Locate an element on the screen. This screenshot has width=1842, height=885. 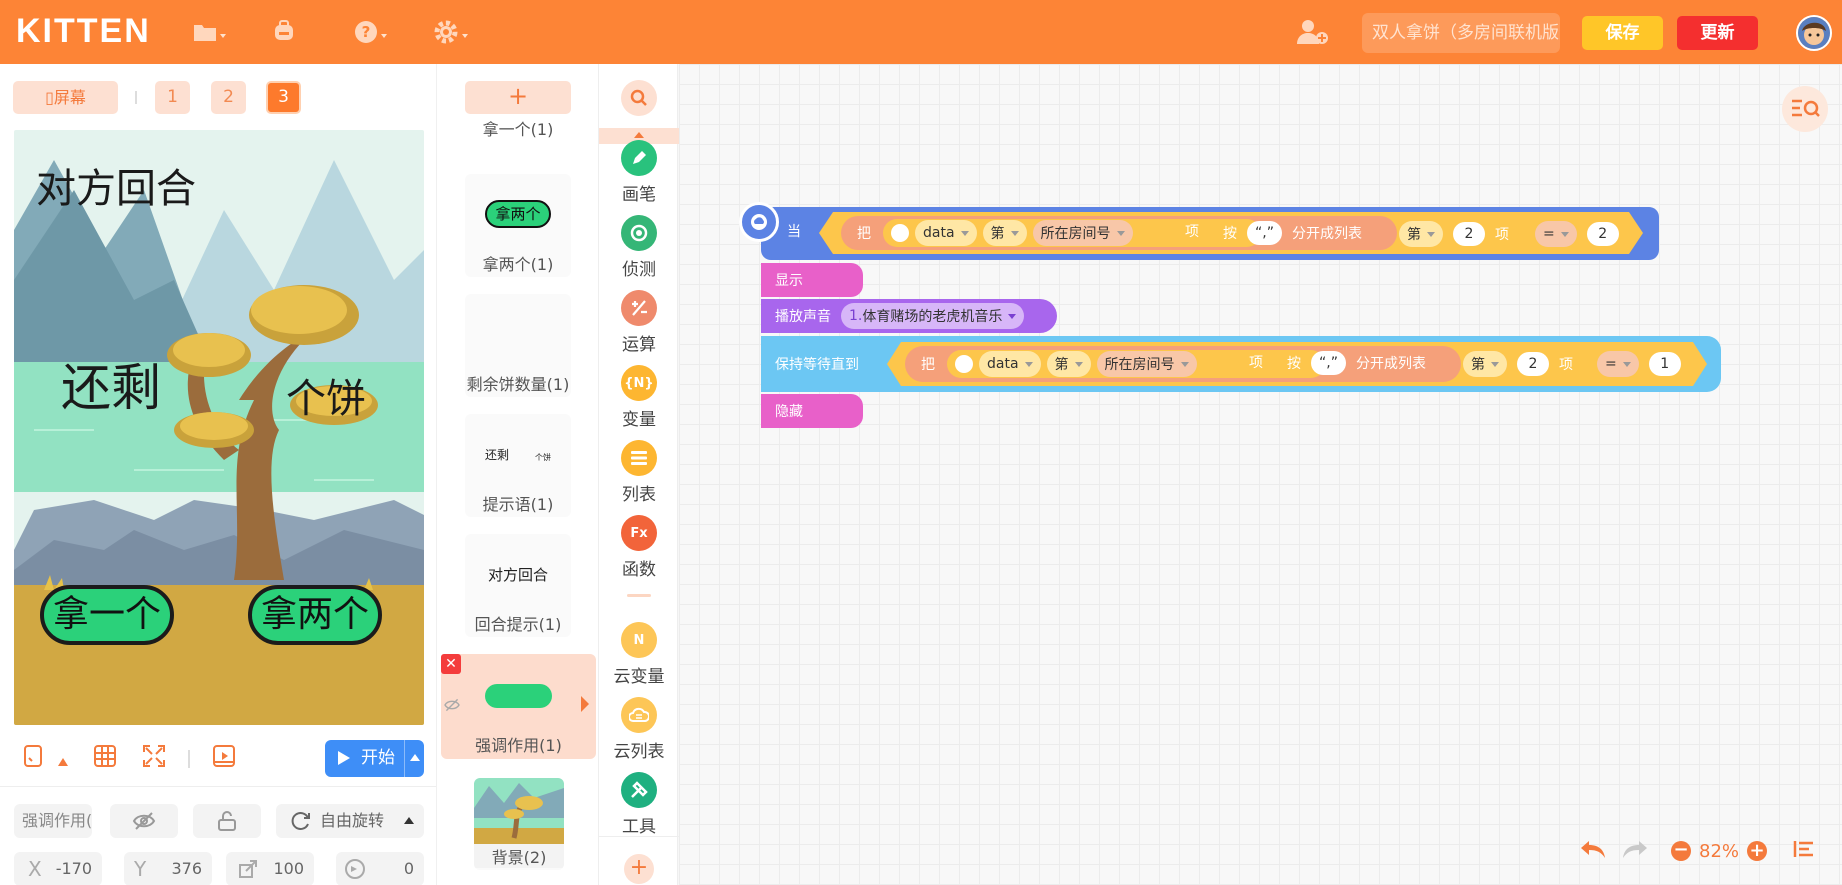
fullscreen-icon is located at coordinates (154, 758).